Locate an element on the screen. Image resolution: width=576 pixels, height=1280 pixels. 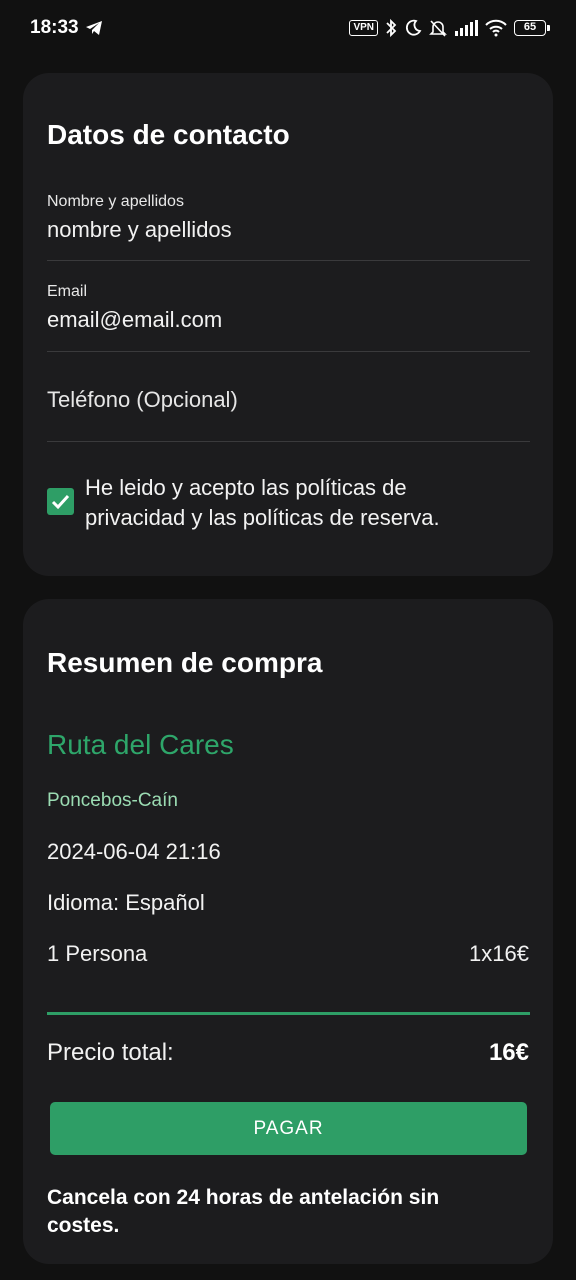
moon-icon is located at coordinates (413, 28).